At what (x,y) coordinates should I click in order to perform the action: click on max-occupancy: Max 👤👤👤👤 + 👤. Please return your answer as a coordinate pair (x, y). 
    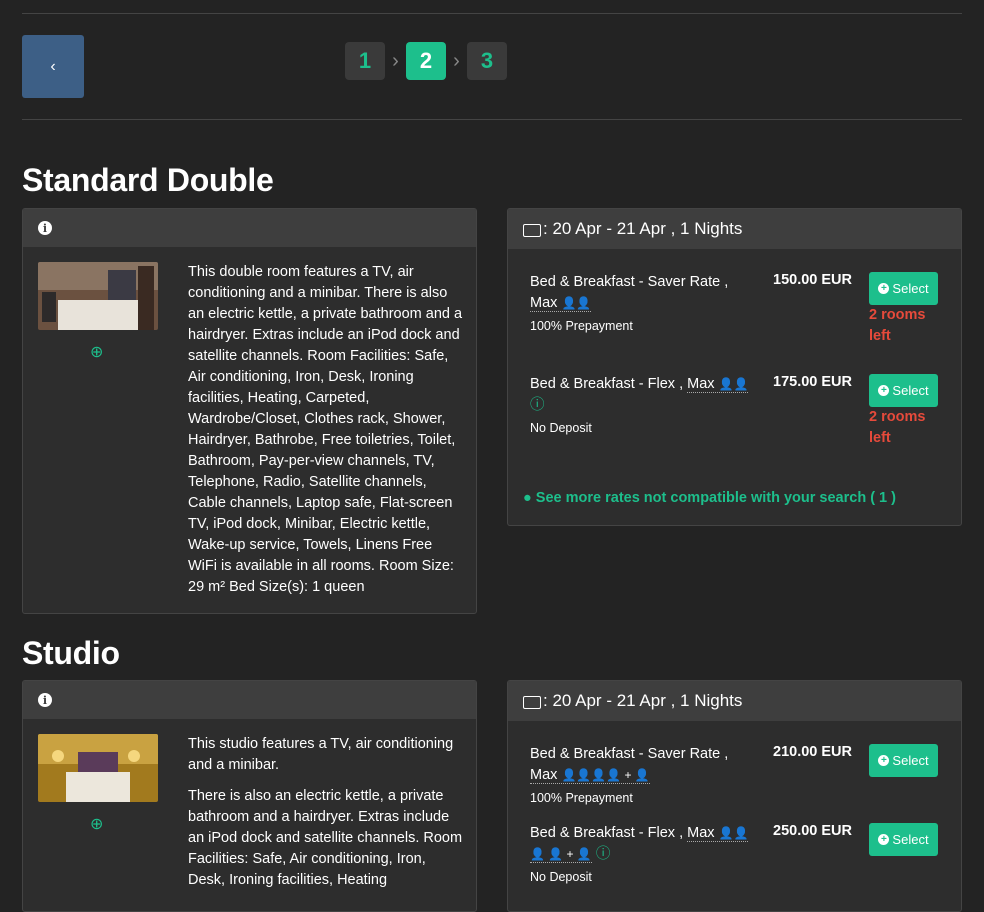
    Looking at the image, I should click on (590, 775).